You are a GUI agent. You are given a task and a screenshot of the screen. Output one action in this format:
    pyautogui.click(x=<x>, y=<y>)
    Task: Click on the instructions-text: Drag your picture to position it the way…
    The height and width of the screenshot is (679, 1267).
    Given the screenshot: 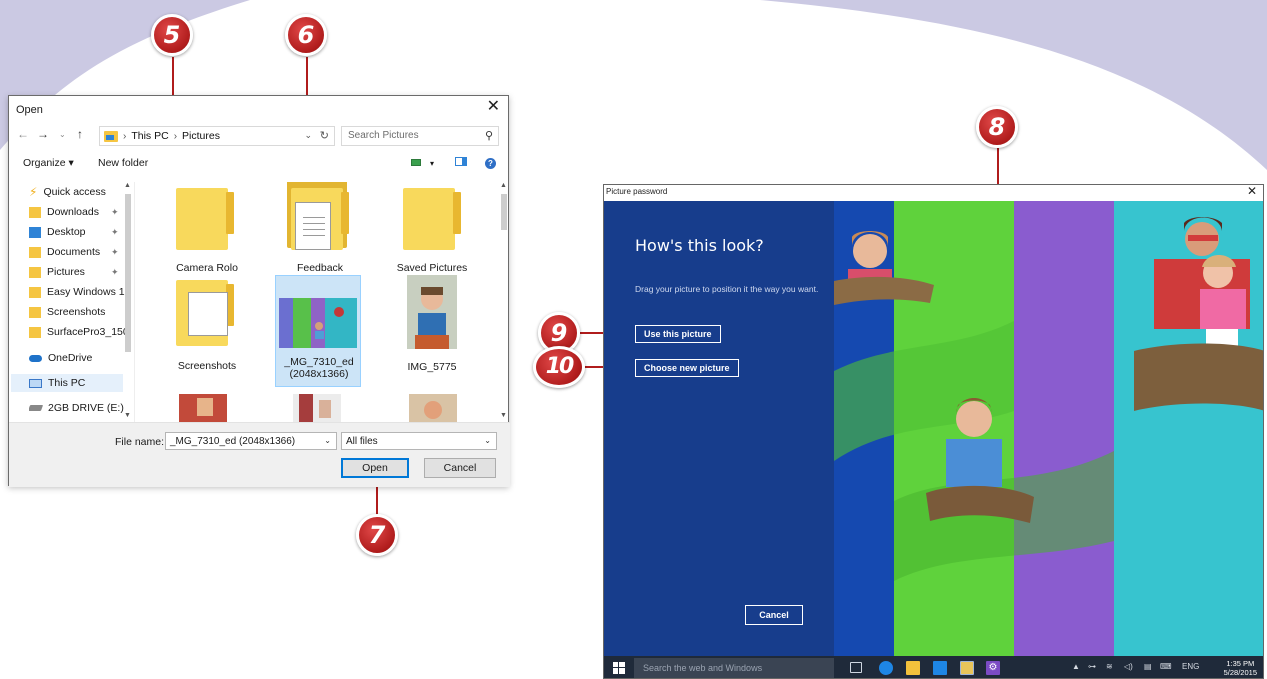 What is the action you would take?
    pyautogui.click(x=727, y=289)
    